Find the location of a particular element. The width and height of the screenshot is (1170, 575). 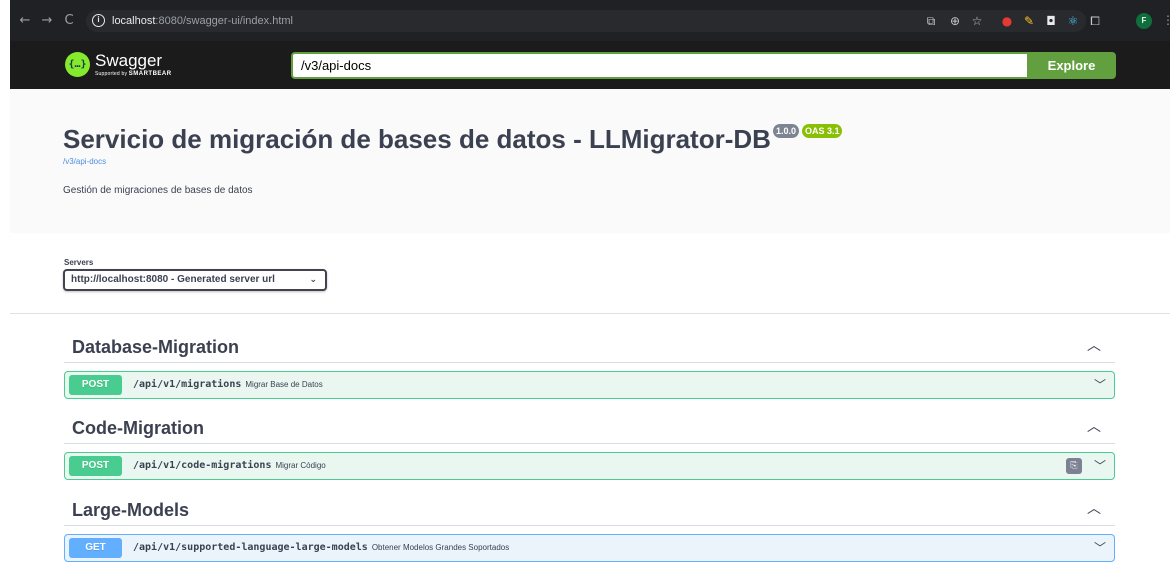

logo-sub-prefix: Supported by is located at coordinates (111, 74).